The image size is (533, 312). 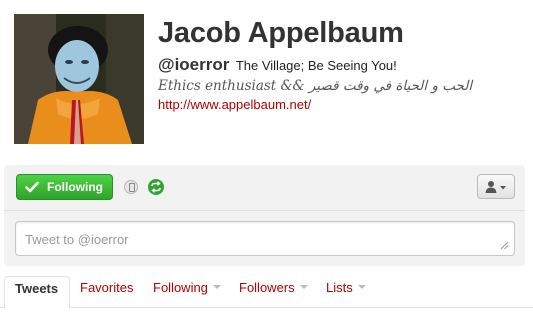 I want to click on tweet-input-placeholder: Tweet to @ioerror, so click(x=77, y=239).